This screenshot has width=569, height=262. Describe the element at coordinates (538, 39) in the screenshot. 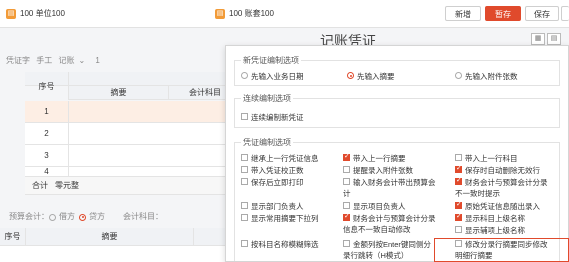

I see `table-icon: ▦` at that location.